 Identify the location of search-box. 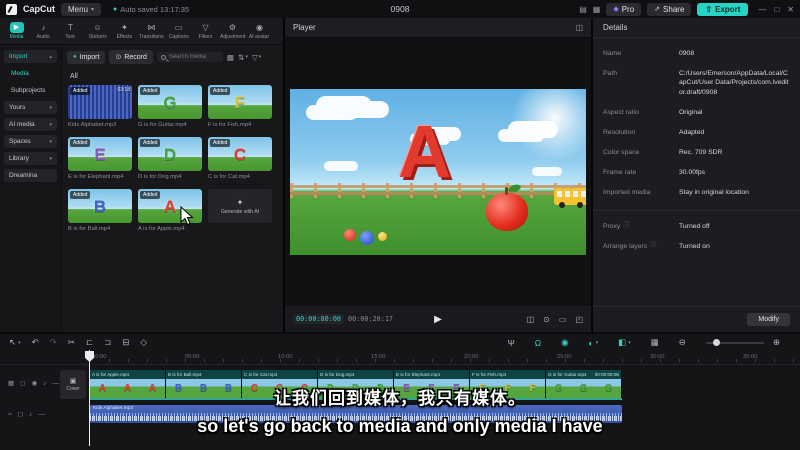
(189, 57).